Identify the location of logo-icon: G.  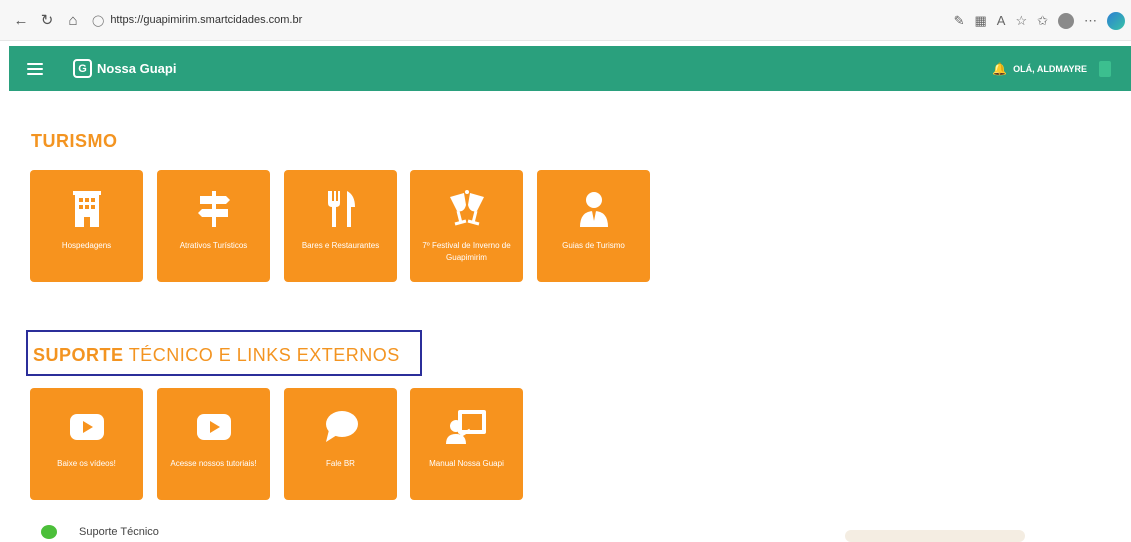
(82, 68).